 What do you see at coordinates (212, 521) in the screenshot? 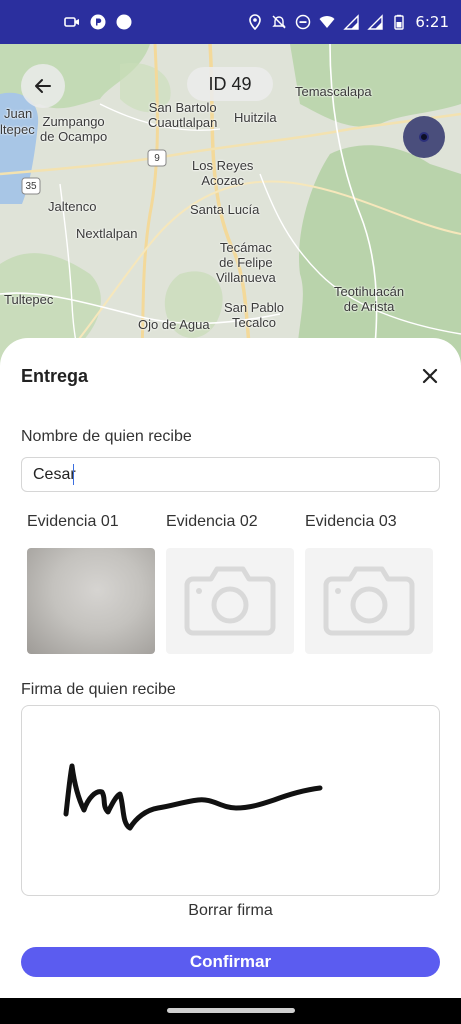
I see `evidence-label-2: Evidencia 02` at bounding box center [212, 521].